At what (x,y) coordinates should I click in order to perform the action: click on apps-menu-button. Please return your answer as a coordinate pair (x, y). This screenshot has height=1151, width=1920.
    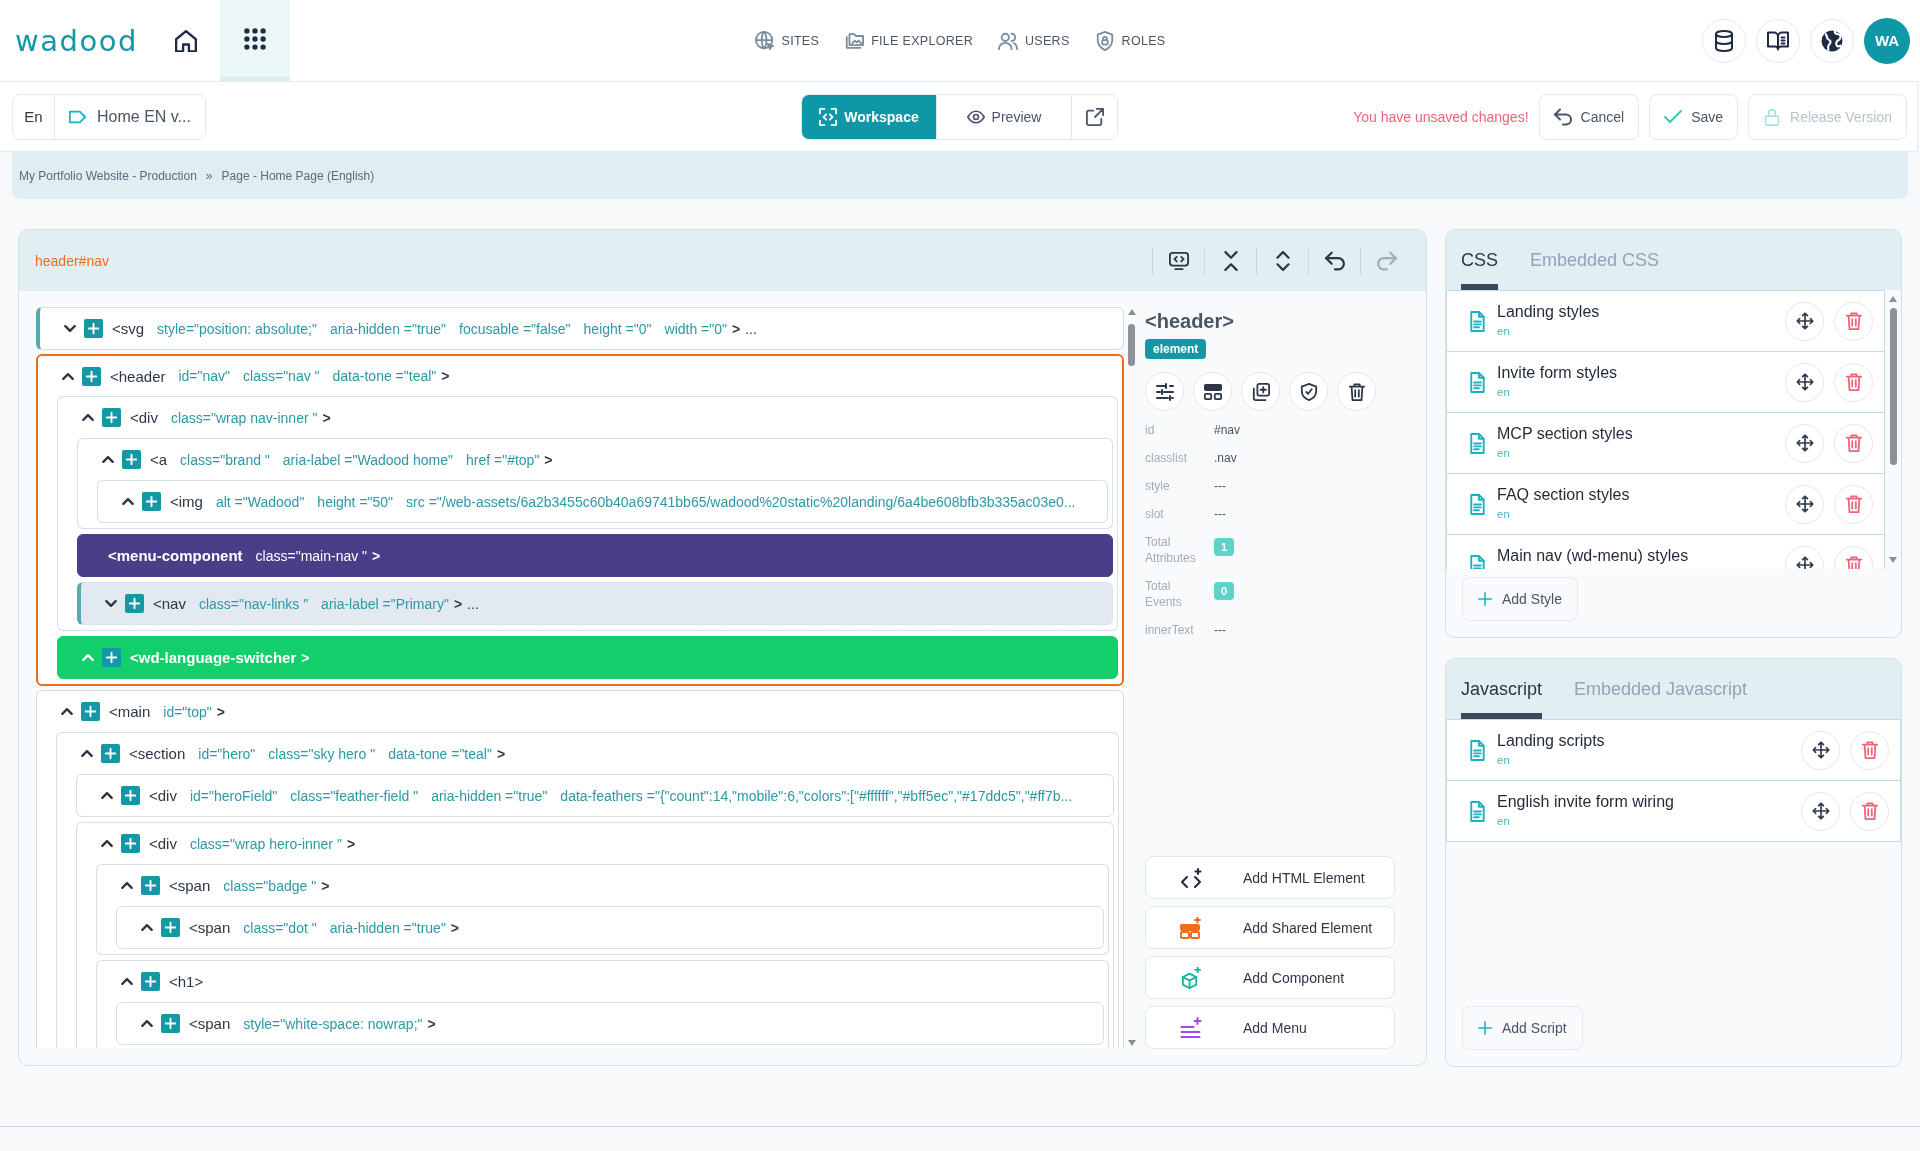
    Looking at the image, I should click on (255, 40).